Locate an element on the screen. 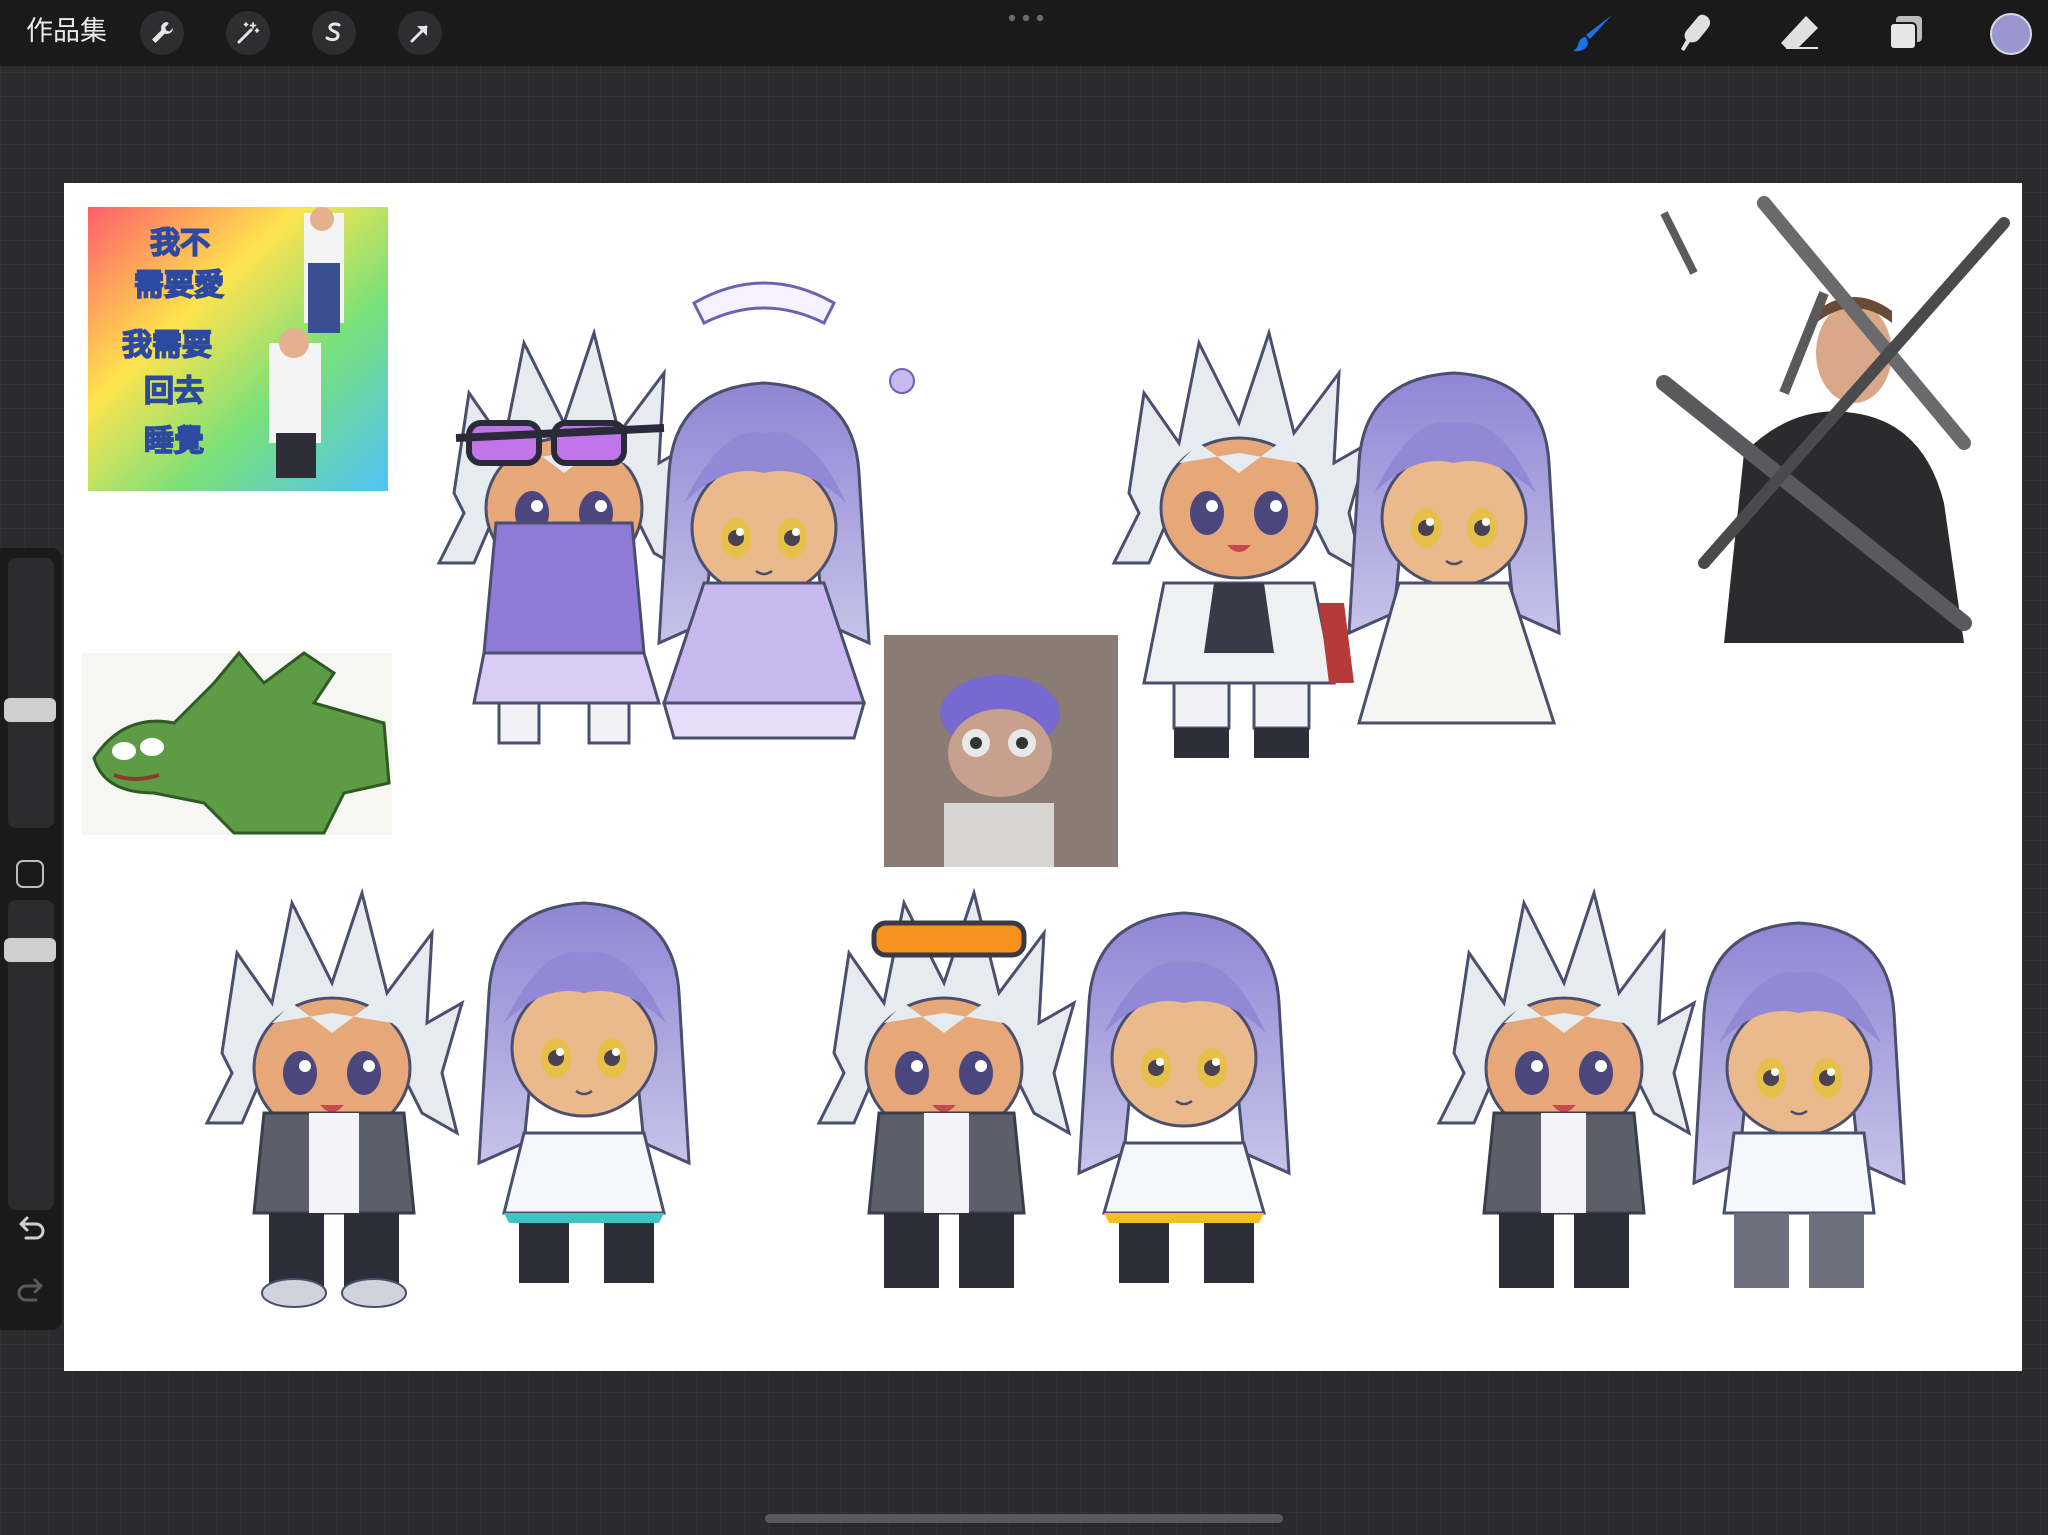 The image size is (2048, 1535). meme-caption-line4: 回去 is located at coordinates (174, 391).